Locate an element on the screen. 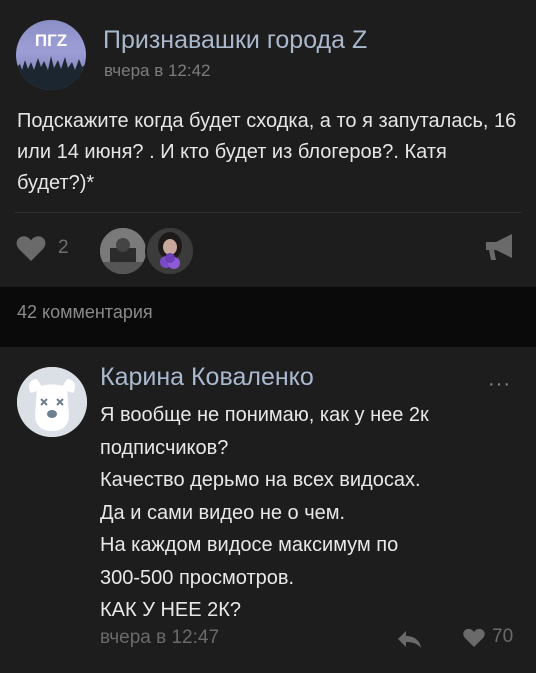 The image size is (536, 673). comment-line: 300-500 просмотров. is located at coordinates (197, 577).